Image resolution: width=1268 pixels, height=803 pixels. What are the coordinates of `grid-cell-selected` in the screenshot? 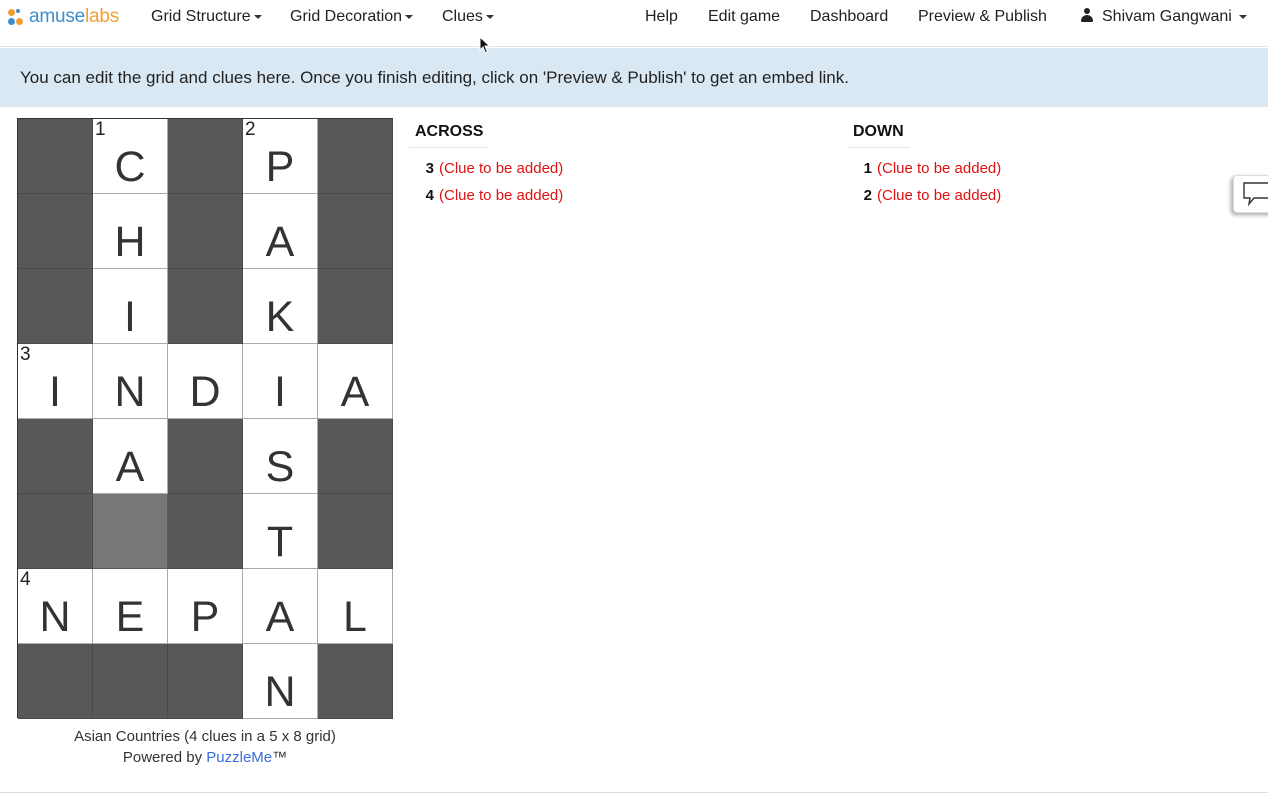 It's located at (130, 531).